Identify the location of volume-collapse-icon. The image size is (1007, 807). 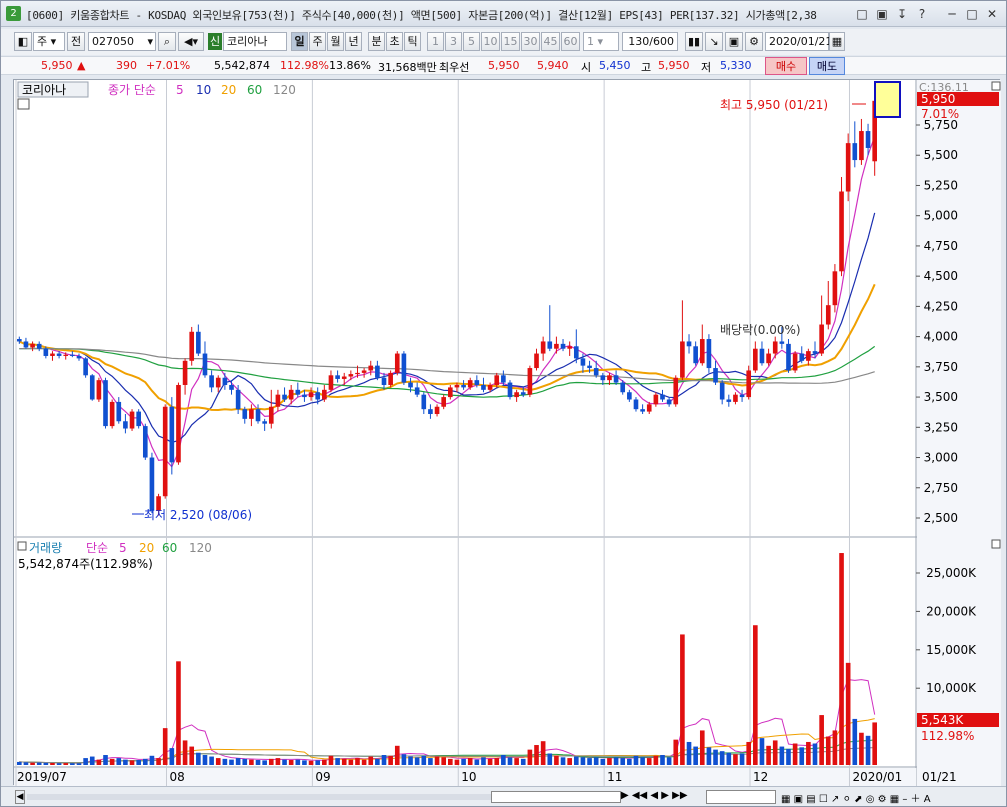
(22, 546).